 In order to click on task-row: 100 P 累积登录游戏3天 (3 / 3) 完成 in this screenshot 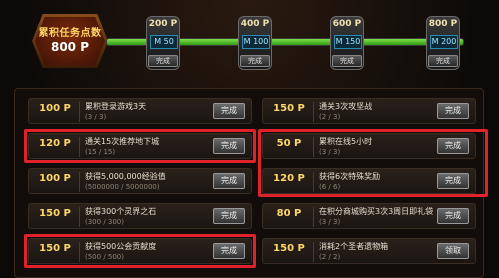, I will do `click(140, 111)`.